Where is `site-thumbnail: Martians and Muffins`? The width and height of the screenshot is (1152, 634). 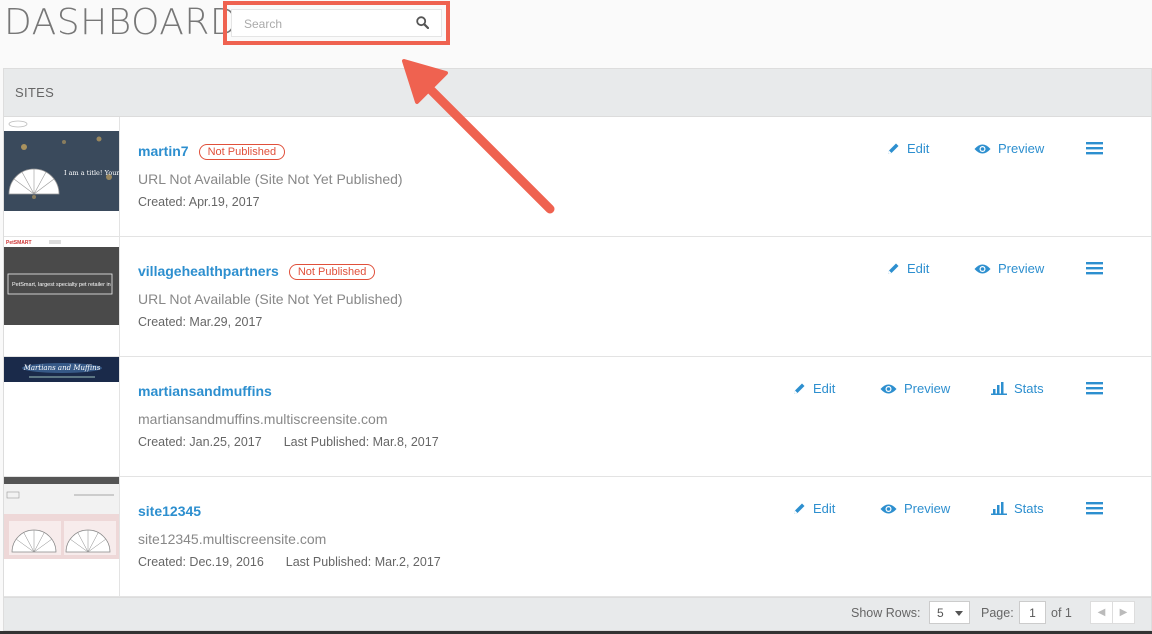 site-thumbnail: Martians and Muffins is located at coordinates (62, 416).